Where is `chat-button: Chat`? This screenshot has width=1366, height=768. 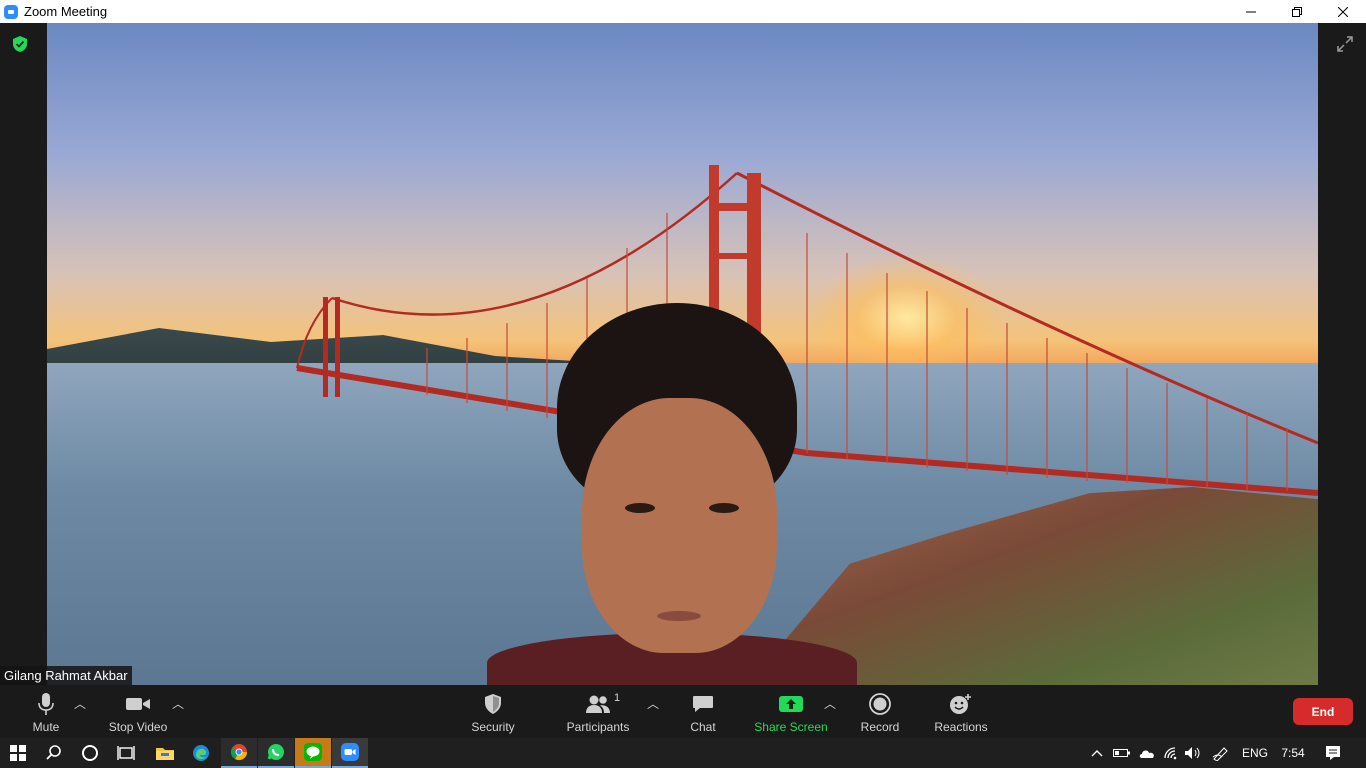 chat-button: Chat is located at coordinates (703, 711).